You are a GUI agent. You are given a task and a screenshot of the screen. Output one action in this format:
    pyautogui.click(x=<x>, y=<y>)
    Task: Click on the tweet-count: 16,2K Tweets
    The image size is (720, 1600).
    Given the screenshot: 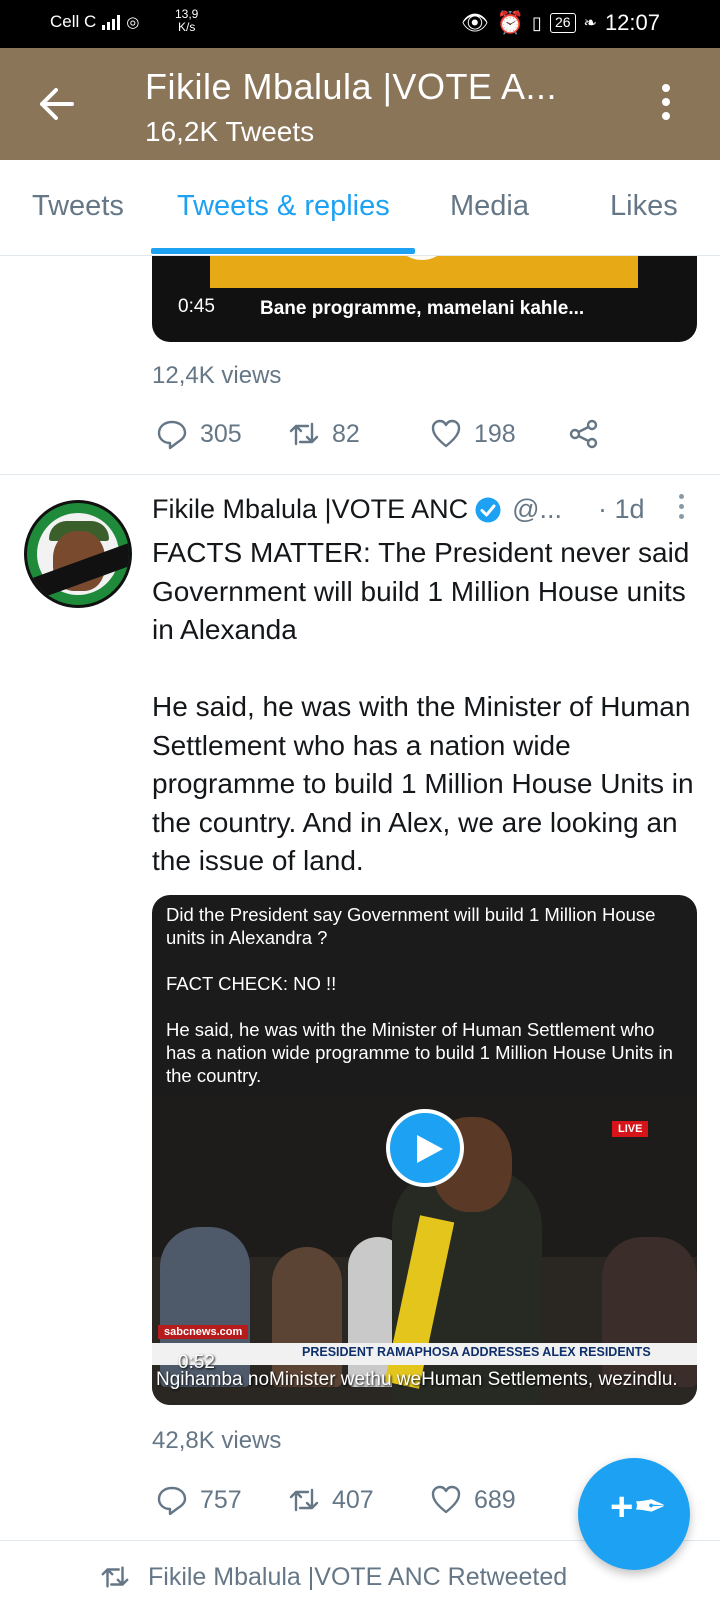 What is the action you would take?
    pyautogui.click(x=230, y=131)
    